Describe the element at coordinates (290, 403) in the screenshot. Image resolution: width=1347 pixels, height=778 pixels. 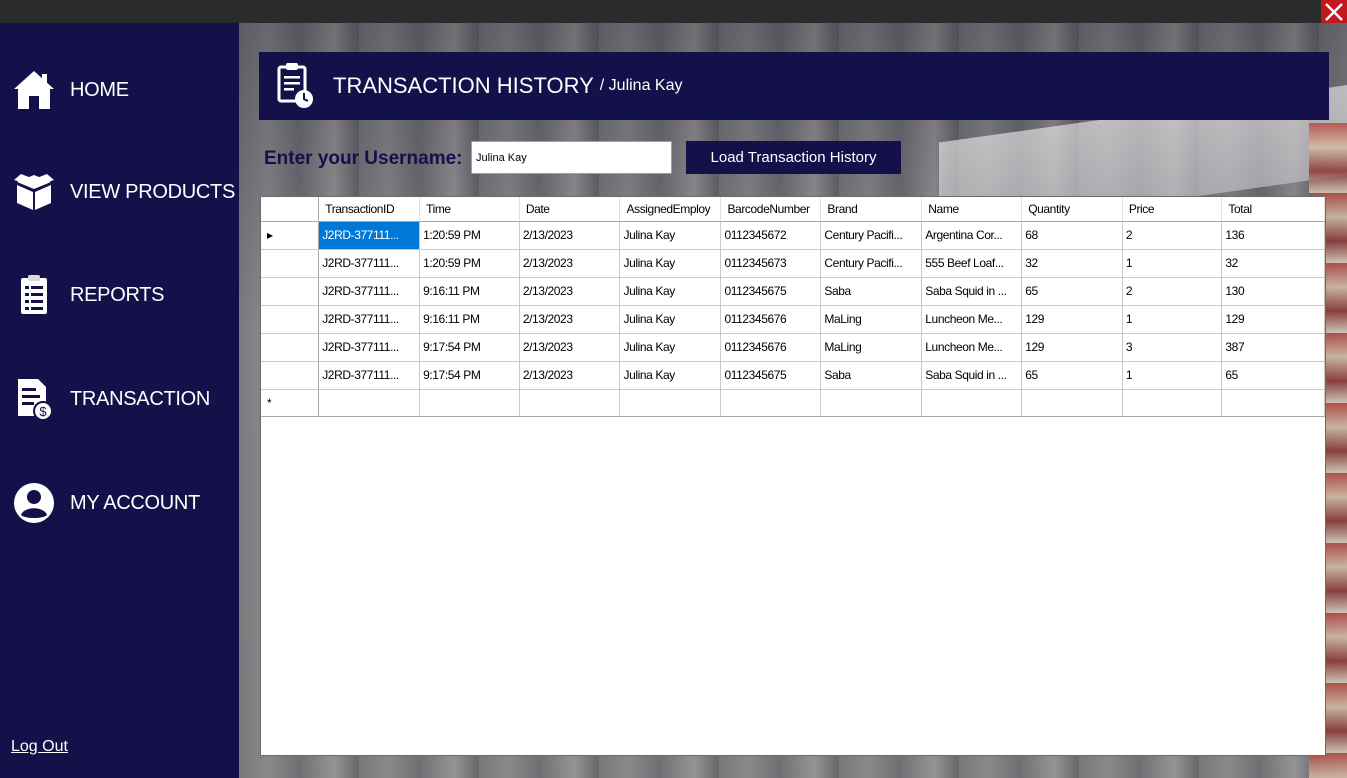
I see `new-row-marker: *` at that location.